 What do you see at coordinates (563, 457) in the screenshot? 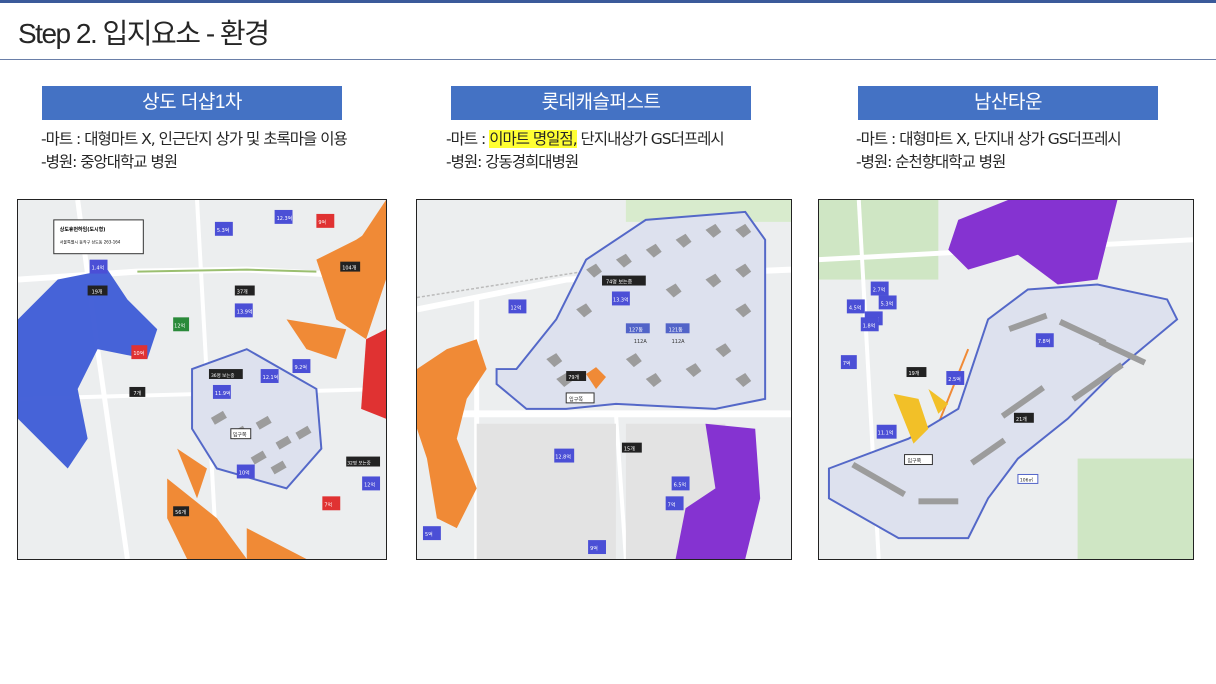
I see `svg-text: 12.8억` at bounding box center [563, 457].